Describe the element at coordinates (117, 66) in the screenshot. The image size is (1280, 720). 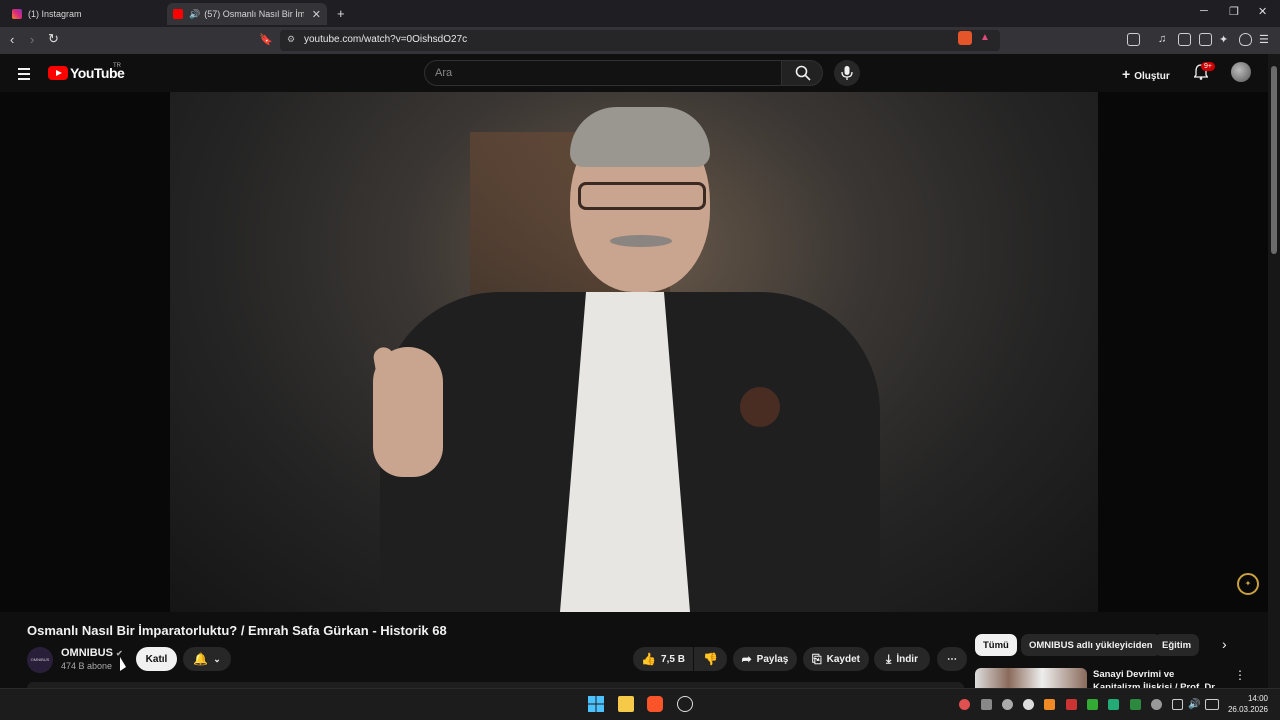
I see `country-code: TR` at that location.